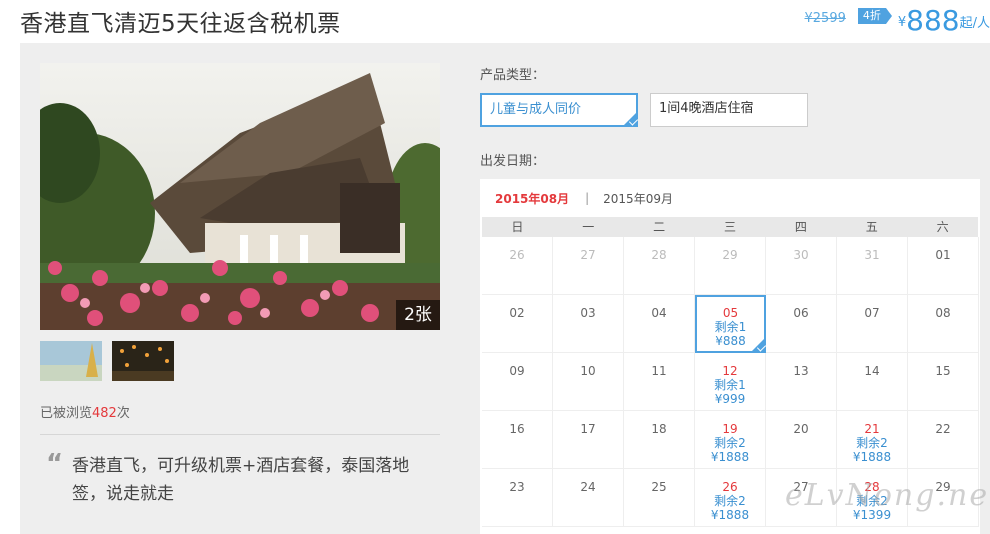 This screenshot has width=990, height=534. Describe the element at coordinates (872, 382) in the screenshot. I see `calendar-day: 14` at that location.